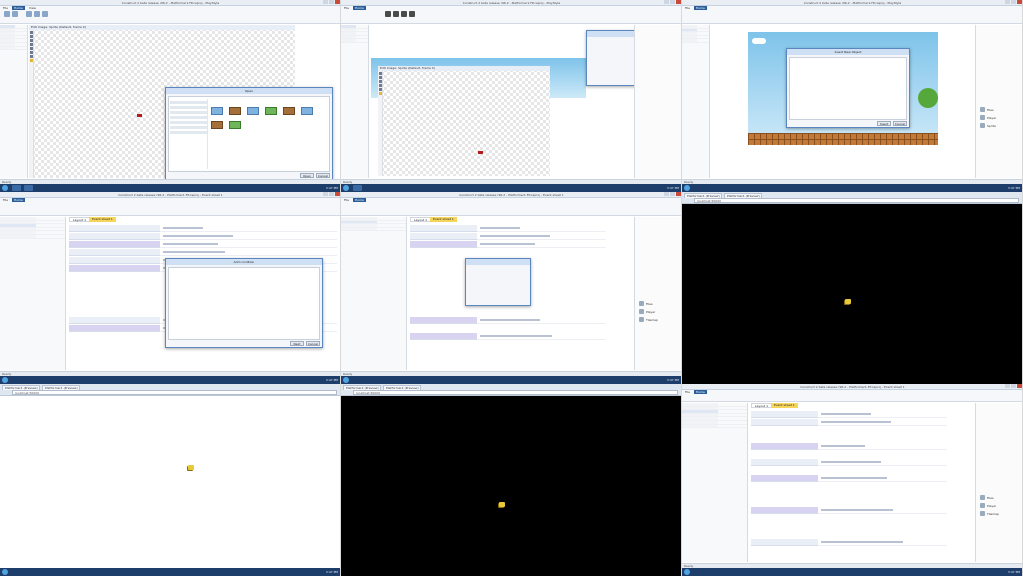  I want to click on context-menu, so click(612, 58).